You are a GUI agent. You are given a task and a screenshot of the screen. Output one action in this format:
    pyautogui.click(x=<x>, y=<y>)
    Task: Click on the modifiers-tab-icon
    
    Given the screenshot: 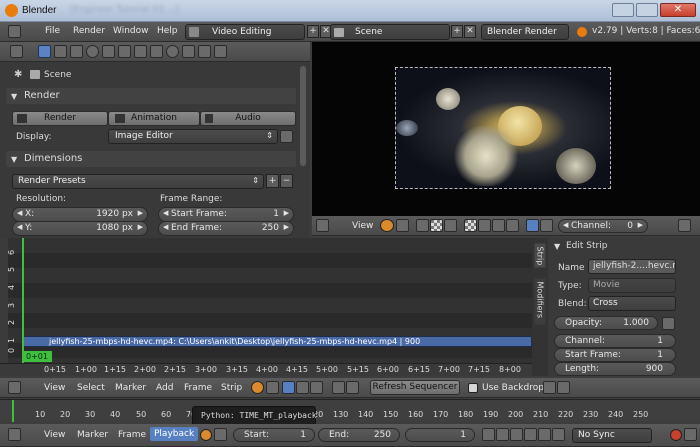 What is the action you would take?
    pyautogui.click(x=140, y=51)
    